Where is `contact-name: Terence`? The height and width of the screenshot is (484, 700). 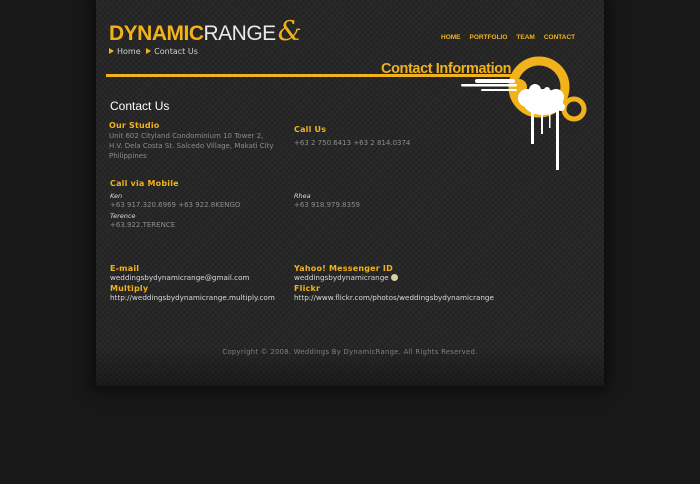 contact-name: Terence is located at coordinates (123, 216).